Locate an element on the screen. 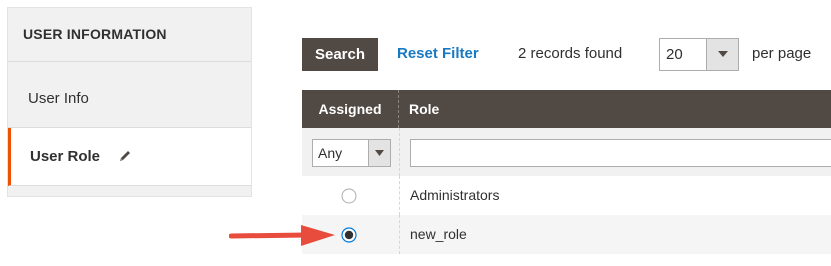 The height and width of the screenshot is (266, 831). sidebar-item-user-info: User Info is located at coordinates (129, 95).